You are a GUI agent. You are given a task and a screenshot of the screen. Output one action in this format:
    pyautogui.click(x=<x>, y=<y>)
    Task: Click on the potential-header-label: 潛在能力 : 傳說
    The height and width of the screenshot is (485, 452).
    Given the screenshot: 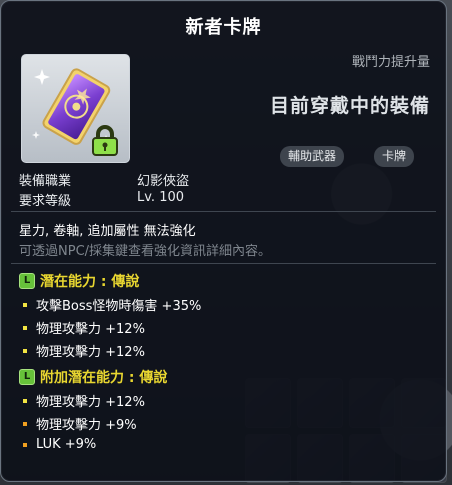 What is the action you would take?
    pyautogui.click(x=90, y=282)
    